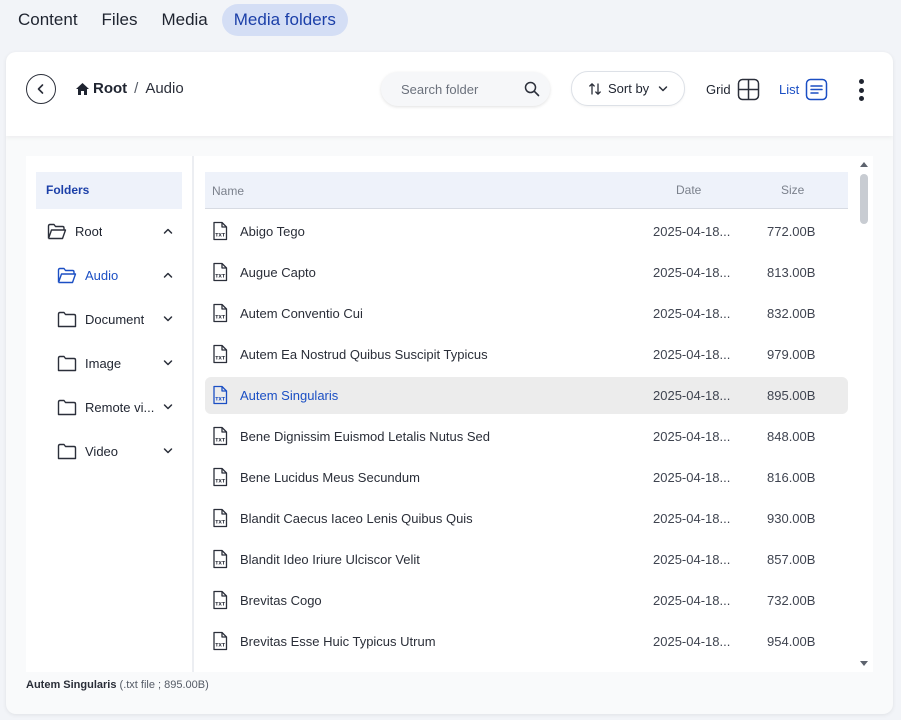 This screenshot has height=720, width=901. What do you see at coordinates (120, 20) in the screenshot?
I see `tab-files: Files` at bounding box center [120, 20].